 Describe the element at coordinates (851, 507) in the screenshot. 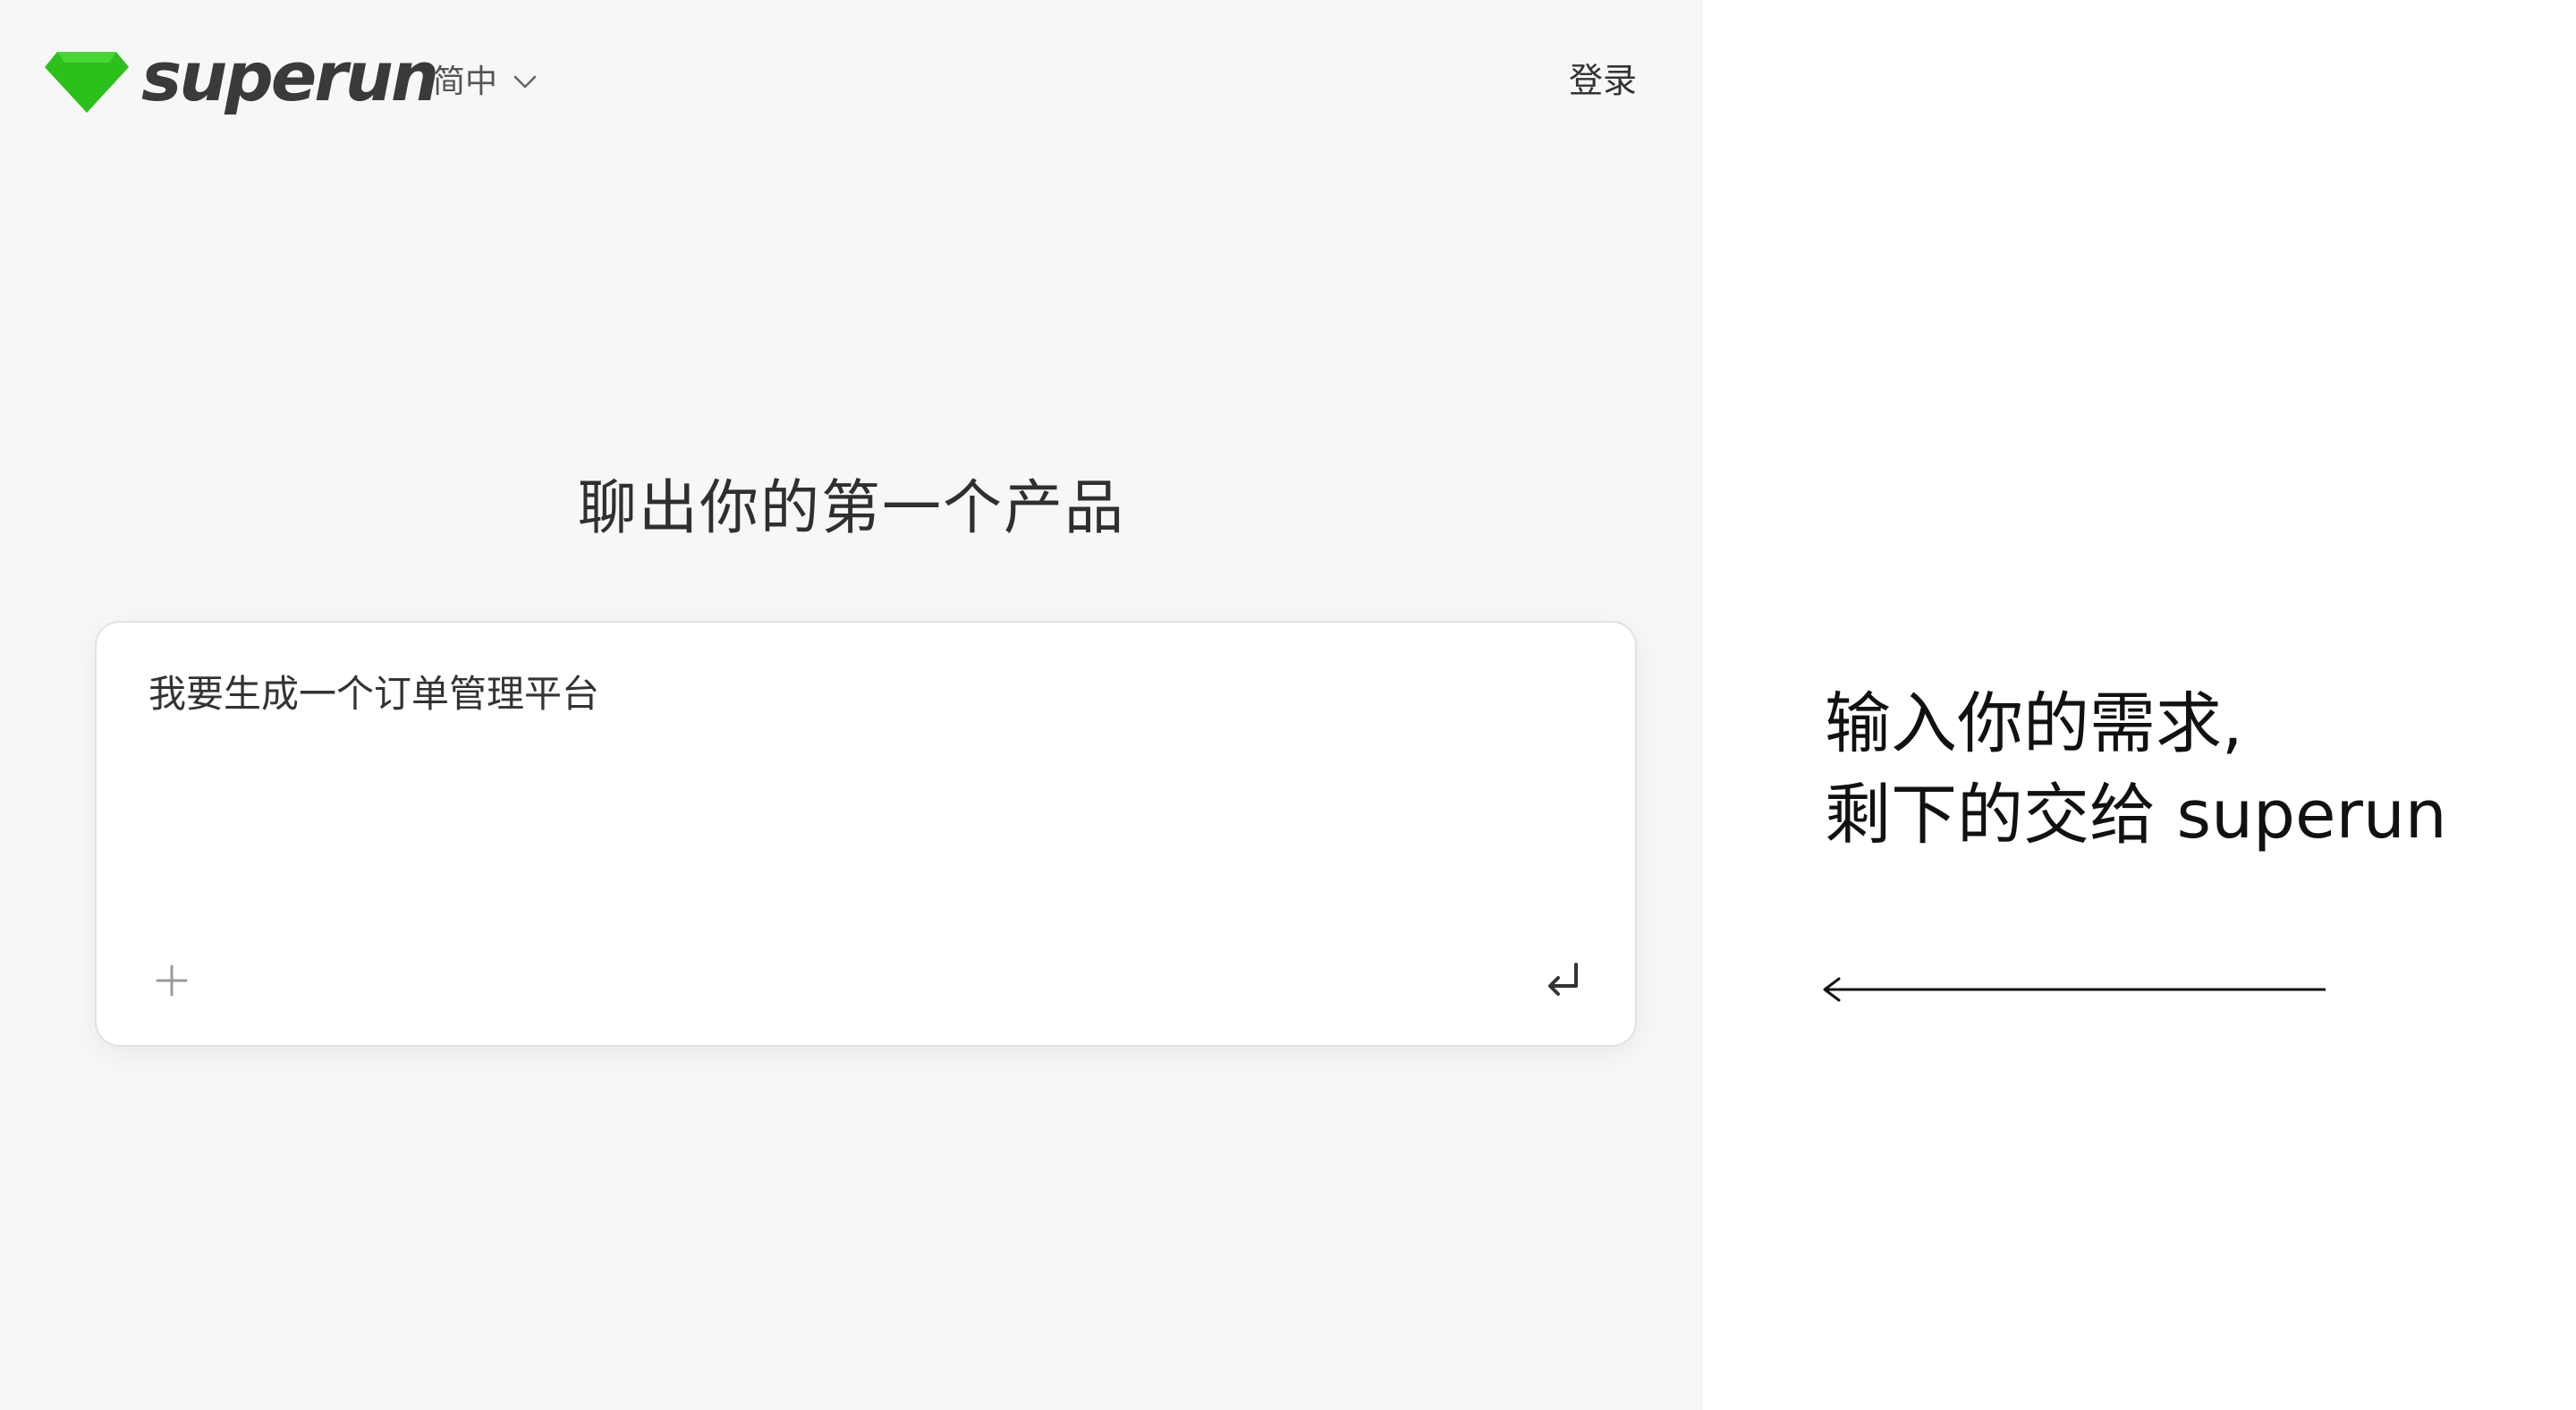

I see `page-title: 聊出你的第一个产品` at that location.